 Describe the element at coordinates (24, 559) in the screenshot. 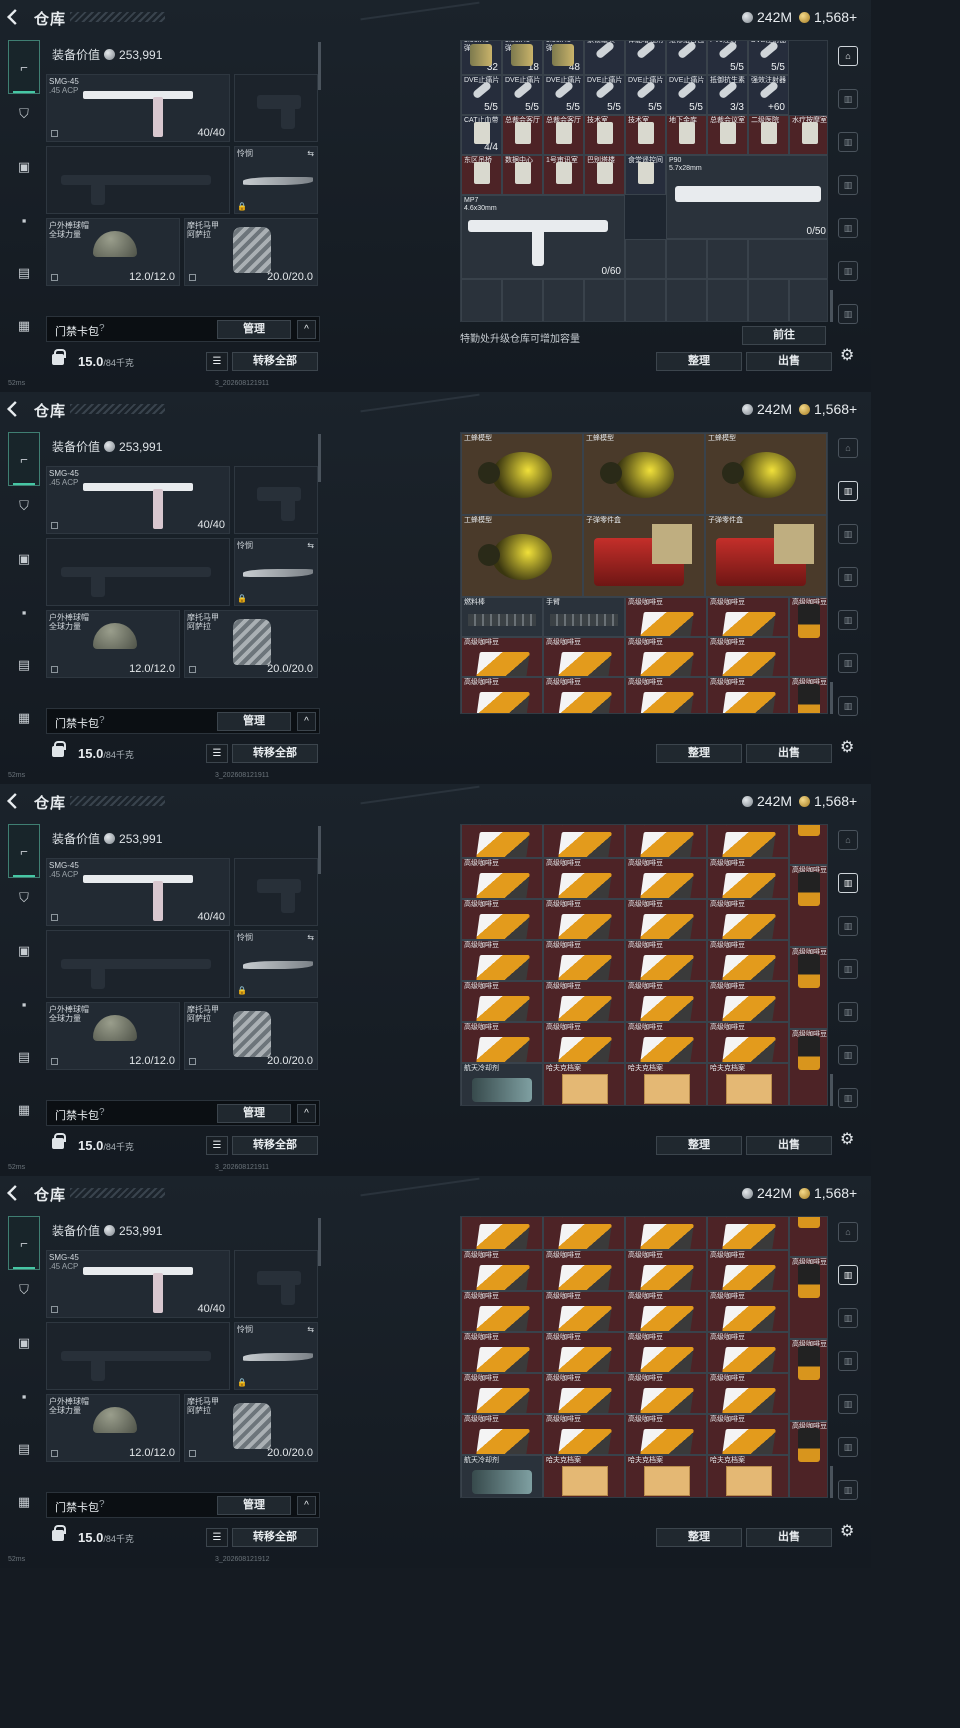

I see `backpack-icon: ▣` at that location.